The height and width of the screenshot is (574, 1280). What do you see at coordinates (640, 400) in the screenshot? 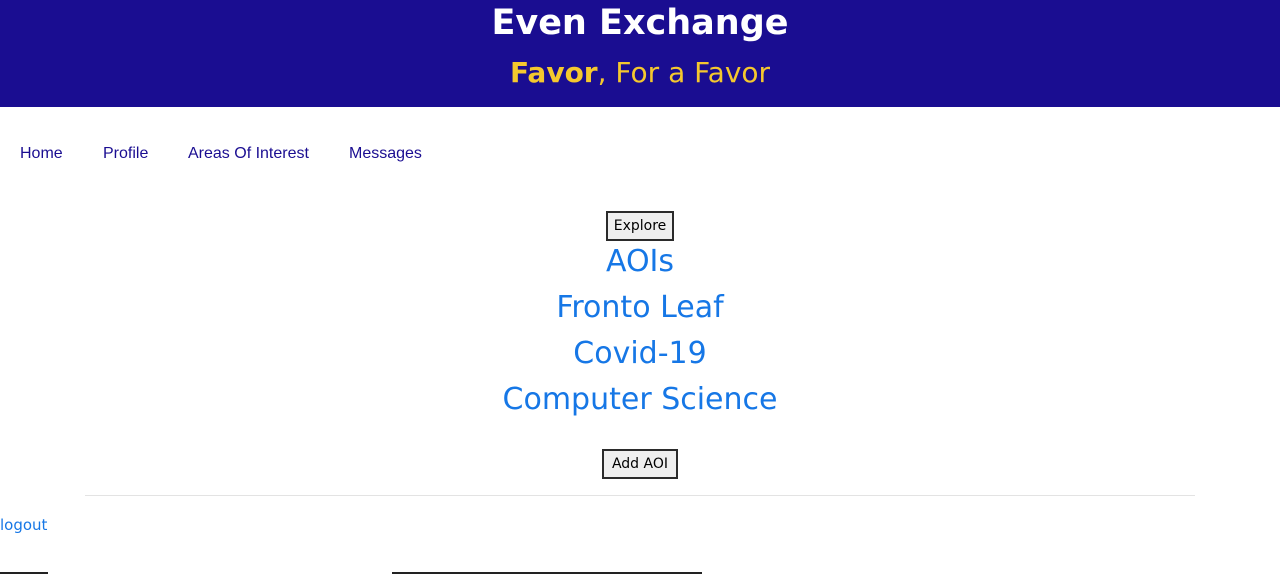
I see `aoi-link-computer-science: Computer Science` at bounding box center [640, 400].